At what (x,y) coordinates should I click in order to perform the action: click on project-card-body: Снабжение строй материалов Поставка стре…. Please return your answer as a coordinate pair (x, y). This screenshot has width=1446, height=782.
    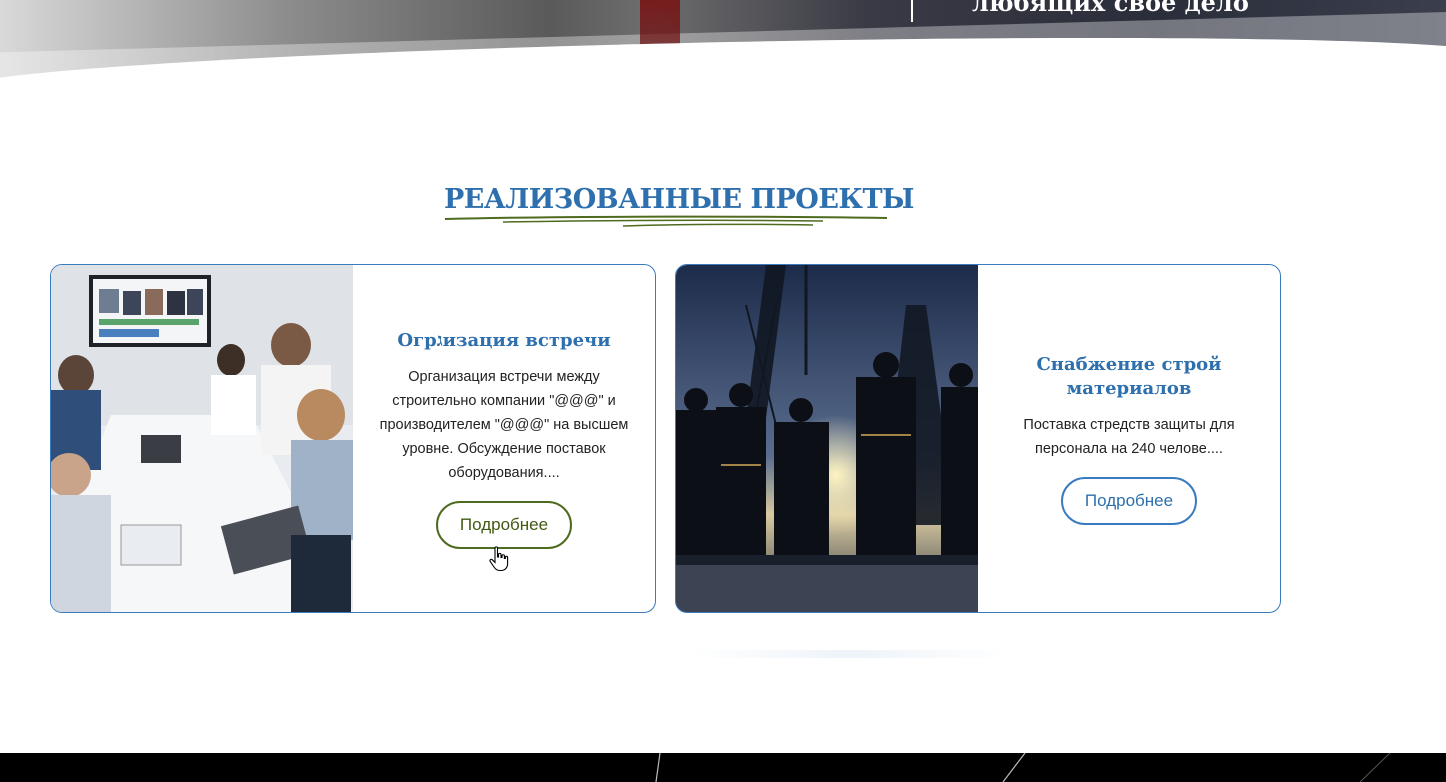
    Looking at the image, I should click on (1129, 438).